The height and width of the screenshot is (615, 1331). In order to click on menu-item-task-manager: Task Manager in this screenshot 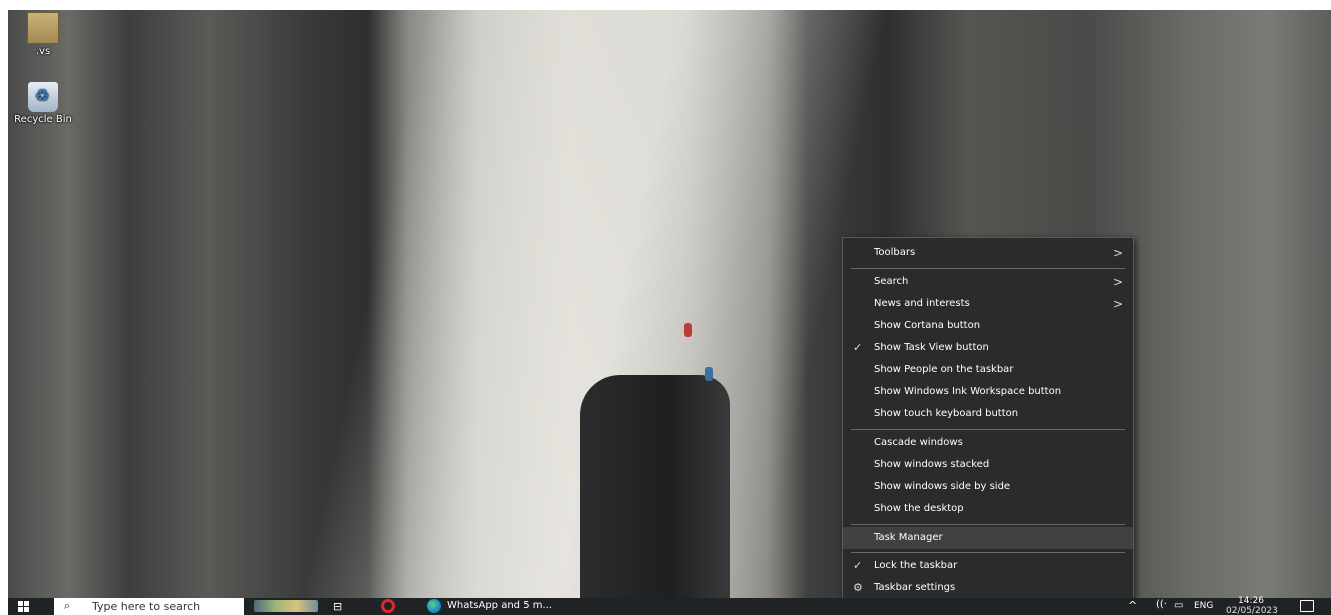, I will do `click(988, 538)`.